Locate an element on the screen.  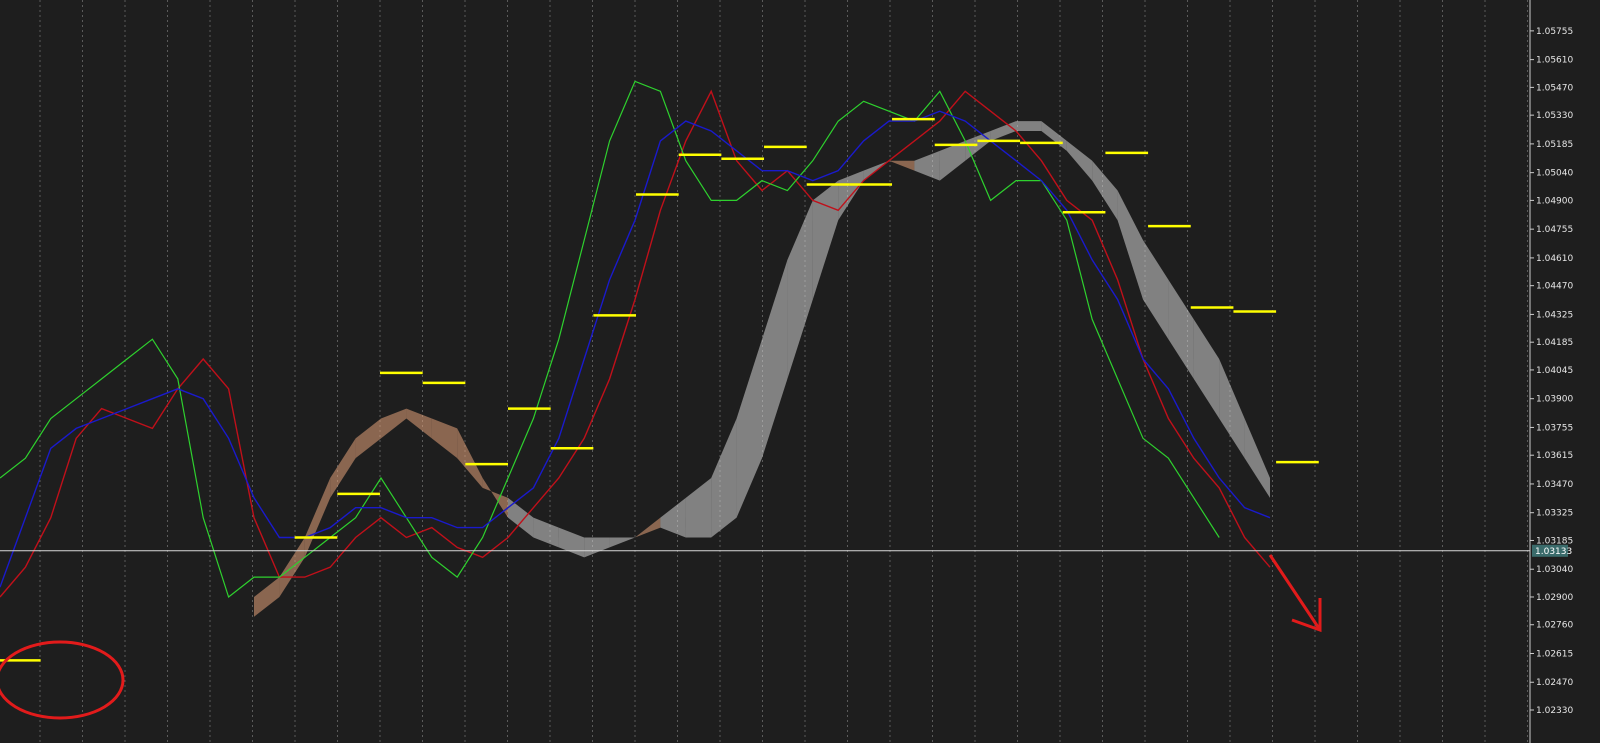
cloud-segment is located at coordinates (1029, 126).